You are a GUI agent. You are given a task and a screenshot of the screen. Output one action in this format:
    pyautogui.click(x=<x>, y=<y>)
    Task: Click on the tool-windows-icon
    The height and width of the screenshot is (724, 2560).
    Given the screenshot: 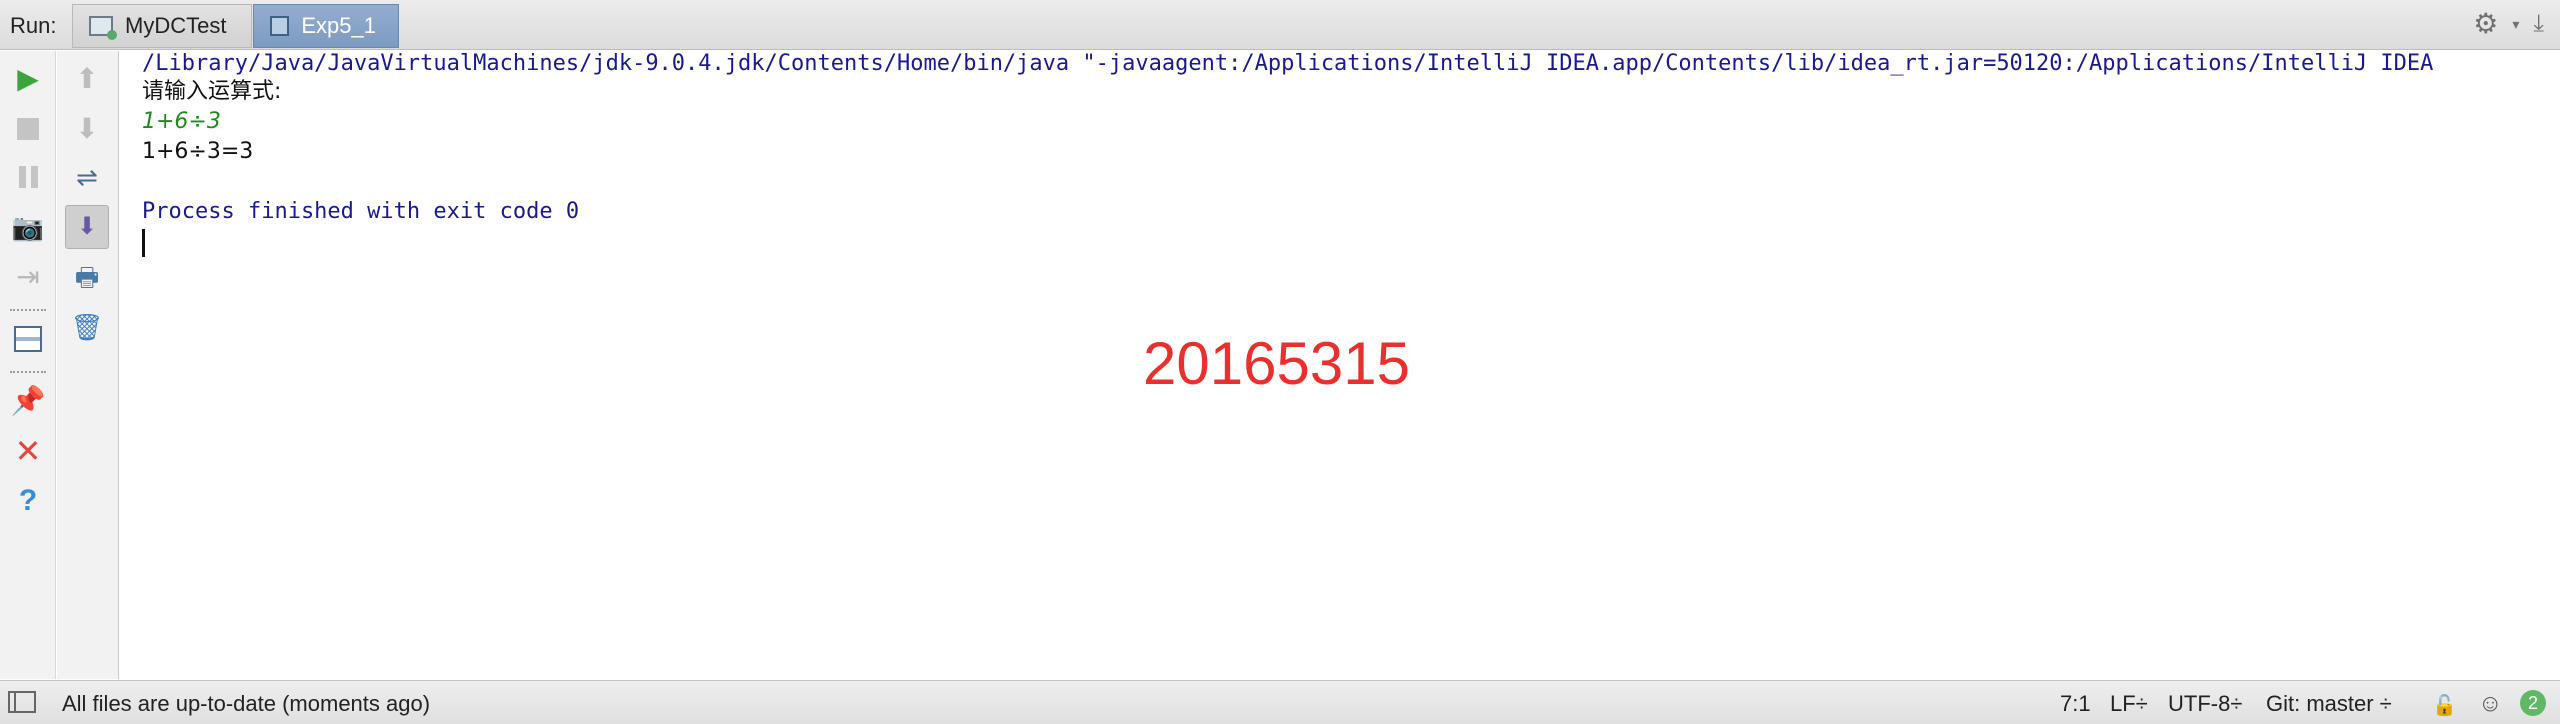 What is the action you would take?
    pyautogui.click(x=22, y=702)
    